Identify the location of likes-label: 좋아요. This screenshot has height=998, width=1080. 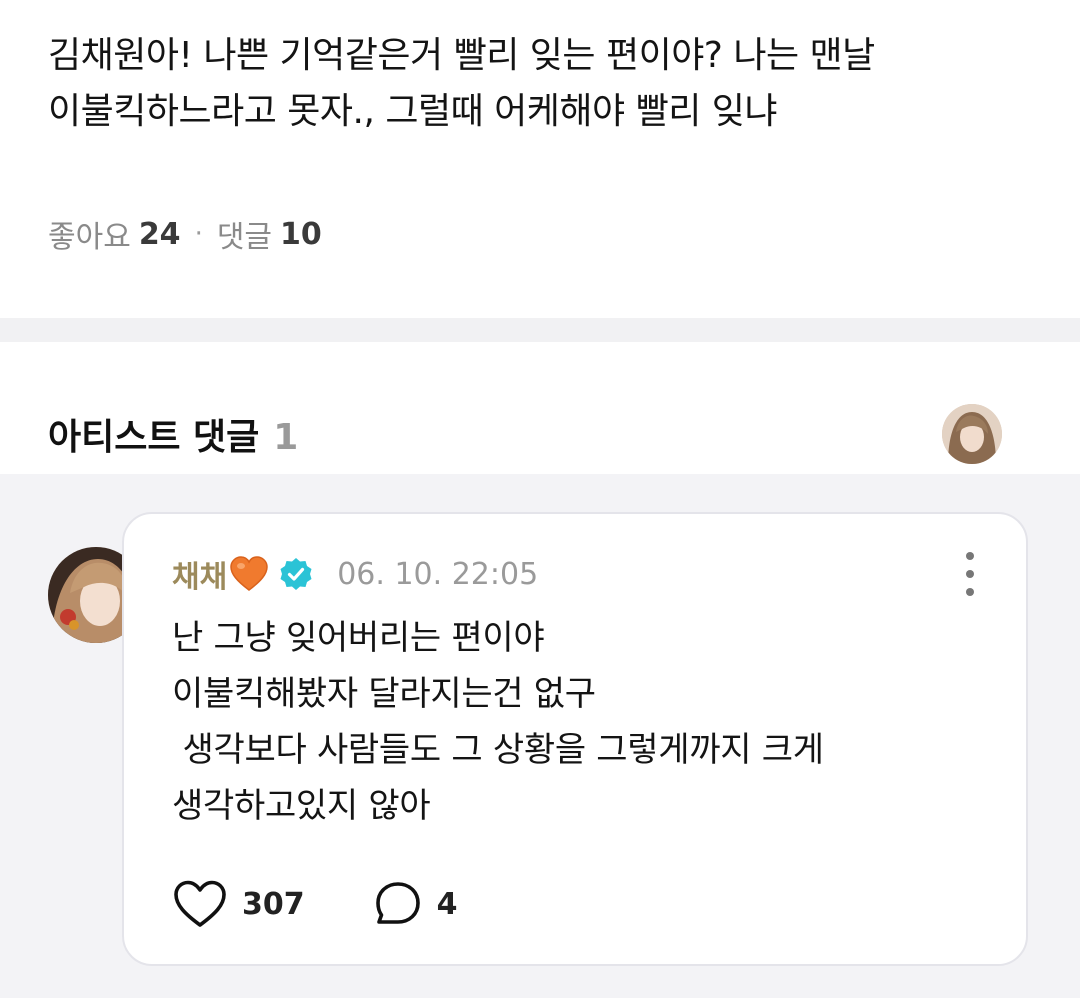
(89, 234).